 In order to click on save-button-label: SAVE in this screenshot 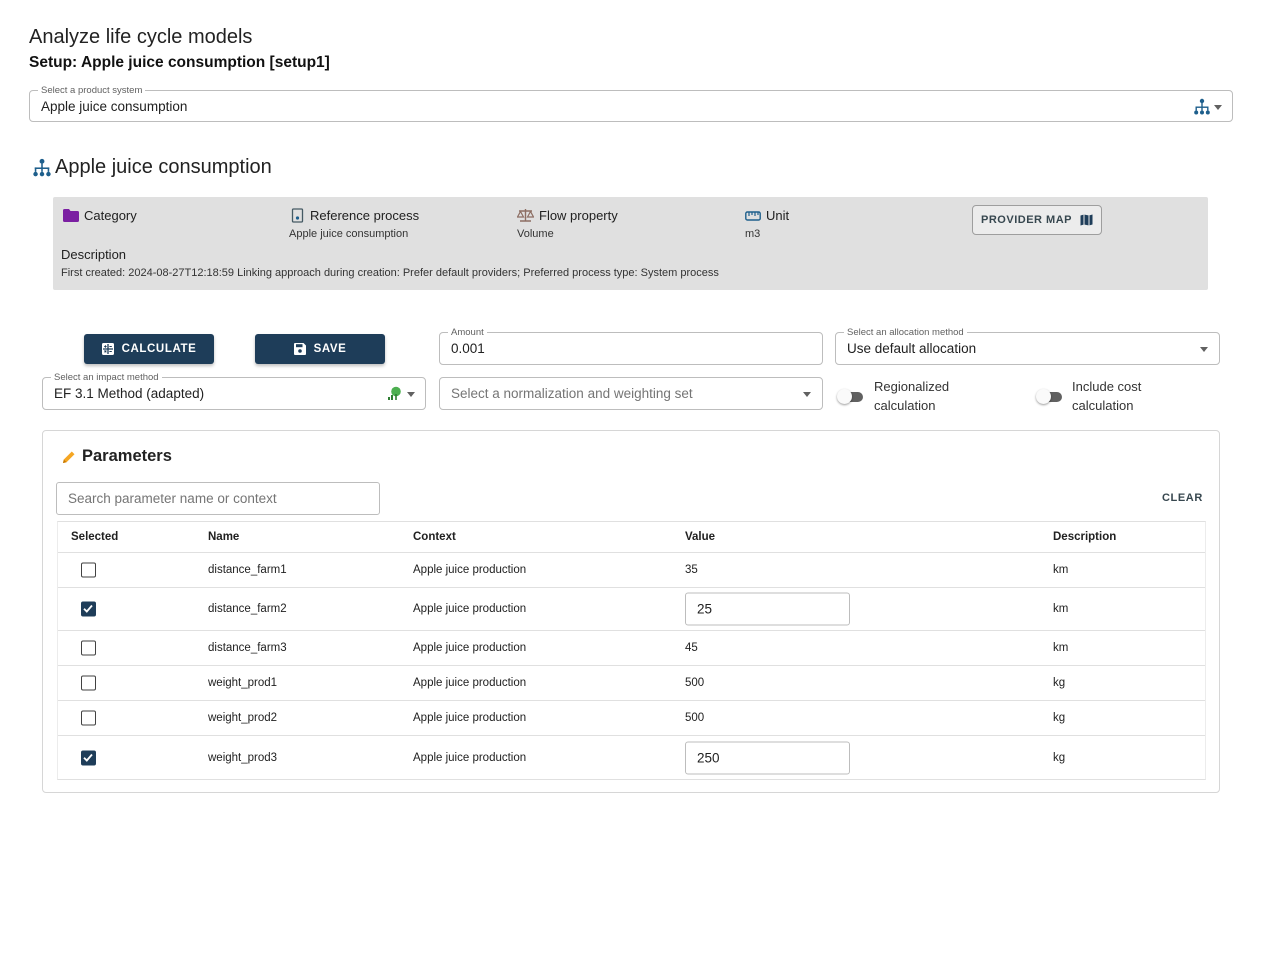, I will do `click(330, 349)`.